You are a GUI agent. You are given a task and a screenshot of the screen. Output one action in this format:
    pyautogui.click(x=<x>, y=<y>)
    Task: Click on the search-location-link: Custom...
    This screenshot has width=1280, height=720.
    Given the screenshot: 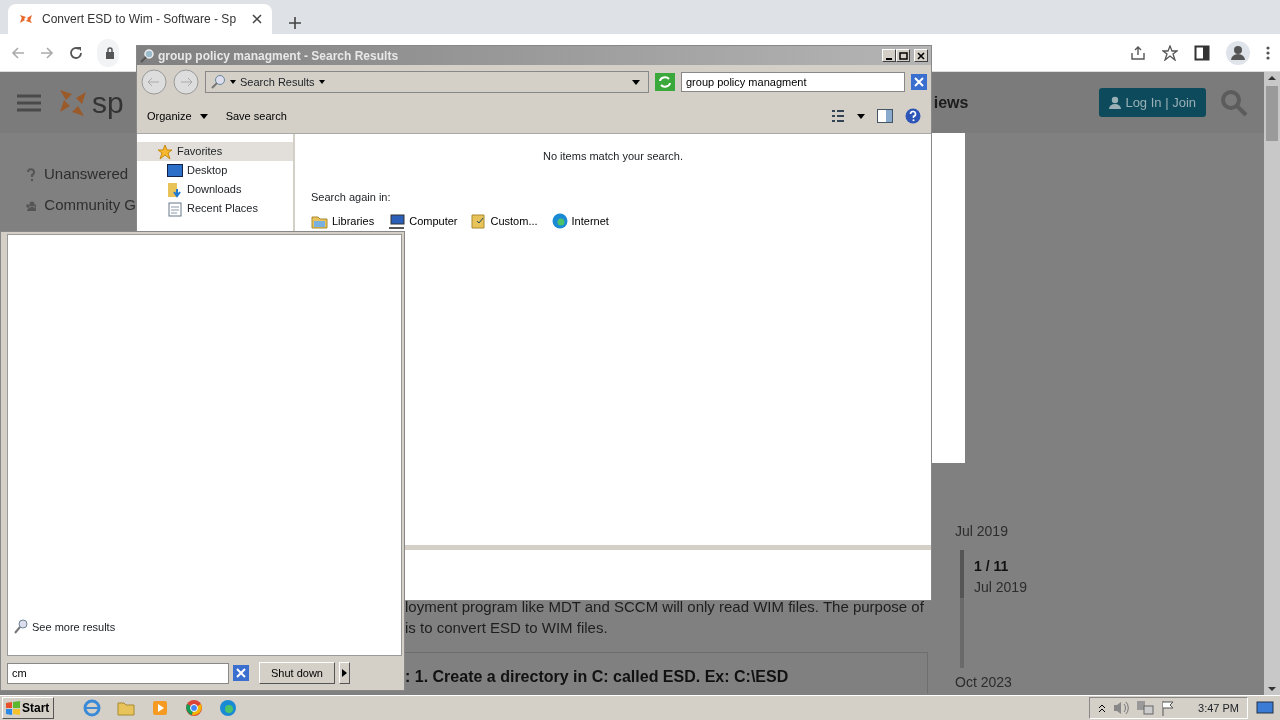 What is the action you would take?
    pyautogui.click(x=504, y=221)
    